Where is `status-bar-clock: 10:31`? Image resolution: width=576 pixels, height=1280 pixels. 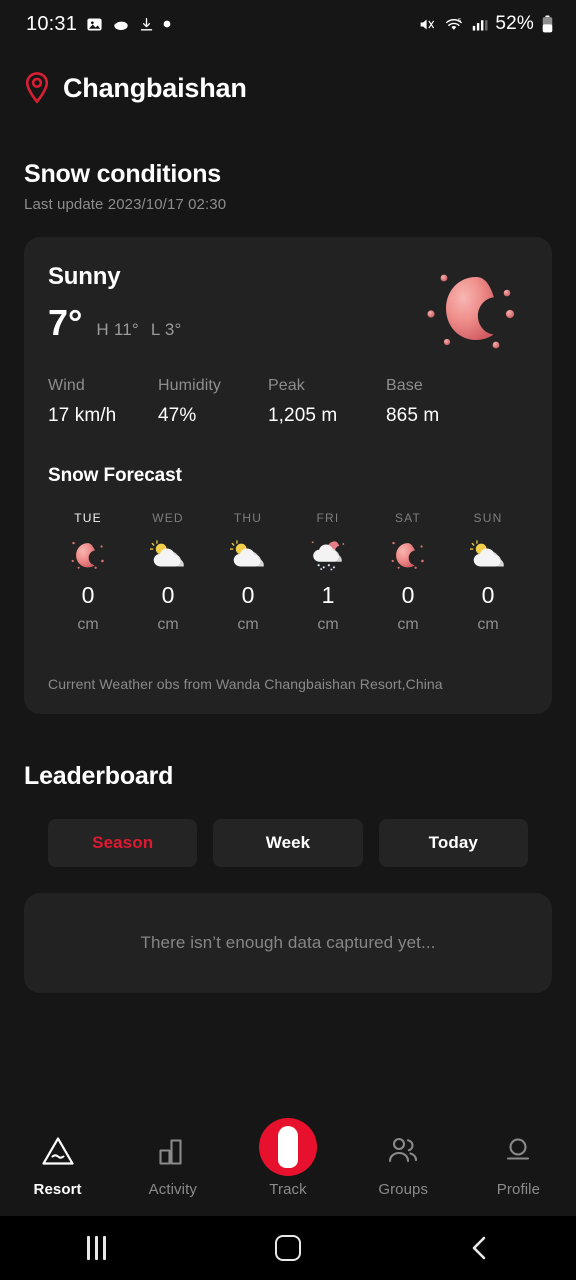
status-bar-clock: 10:31 is located at coordinates (52, 23).